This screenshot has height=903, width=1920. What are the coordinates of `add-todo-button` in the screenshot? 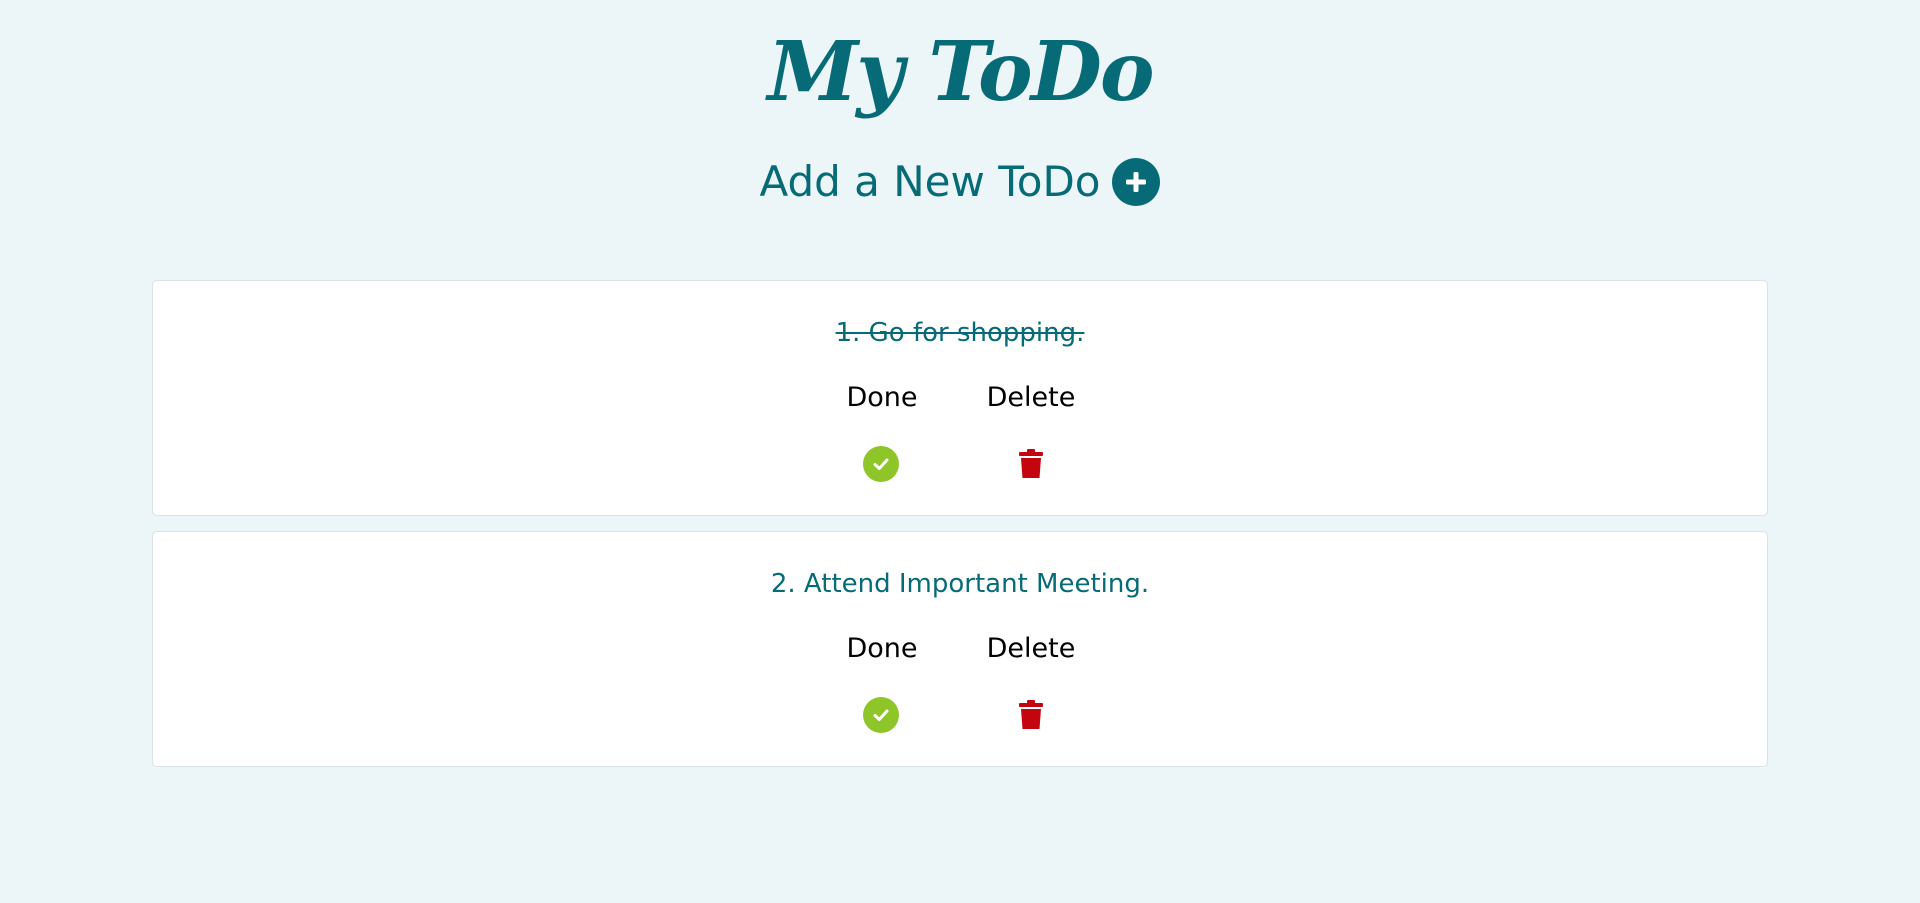 It's located at (1136, 182).